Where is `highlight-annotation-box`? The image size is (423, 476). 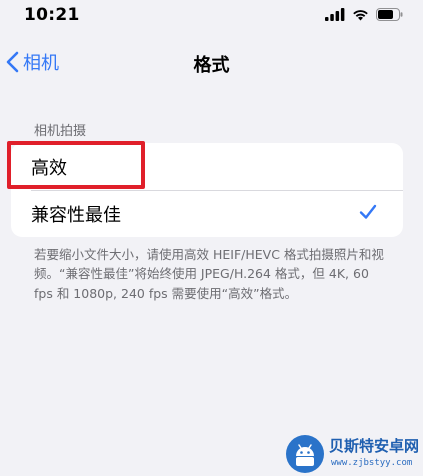
highlight-annotation-box is located at coordinates (76, 165).